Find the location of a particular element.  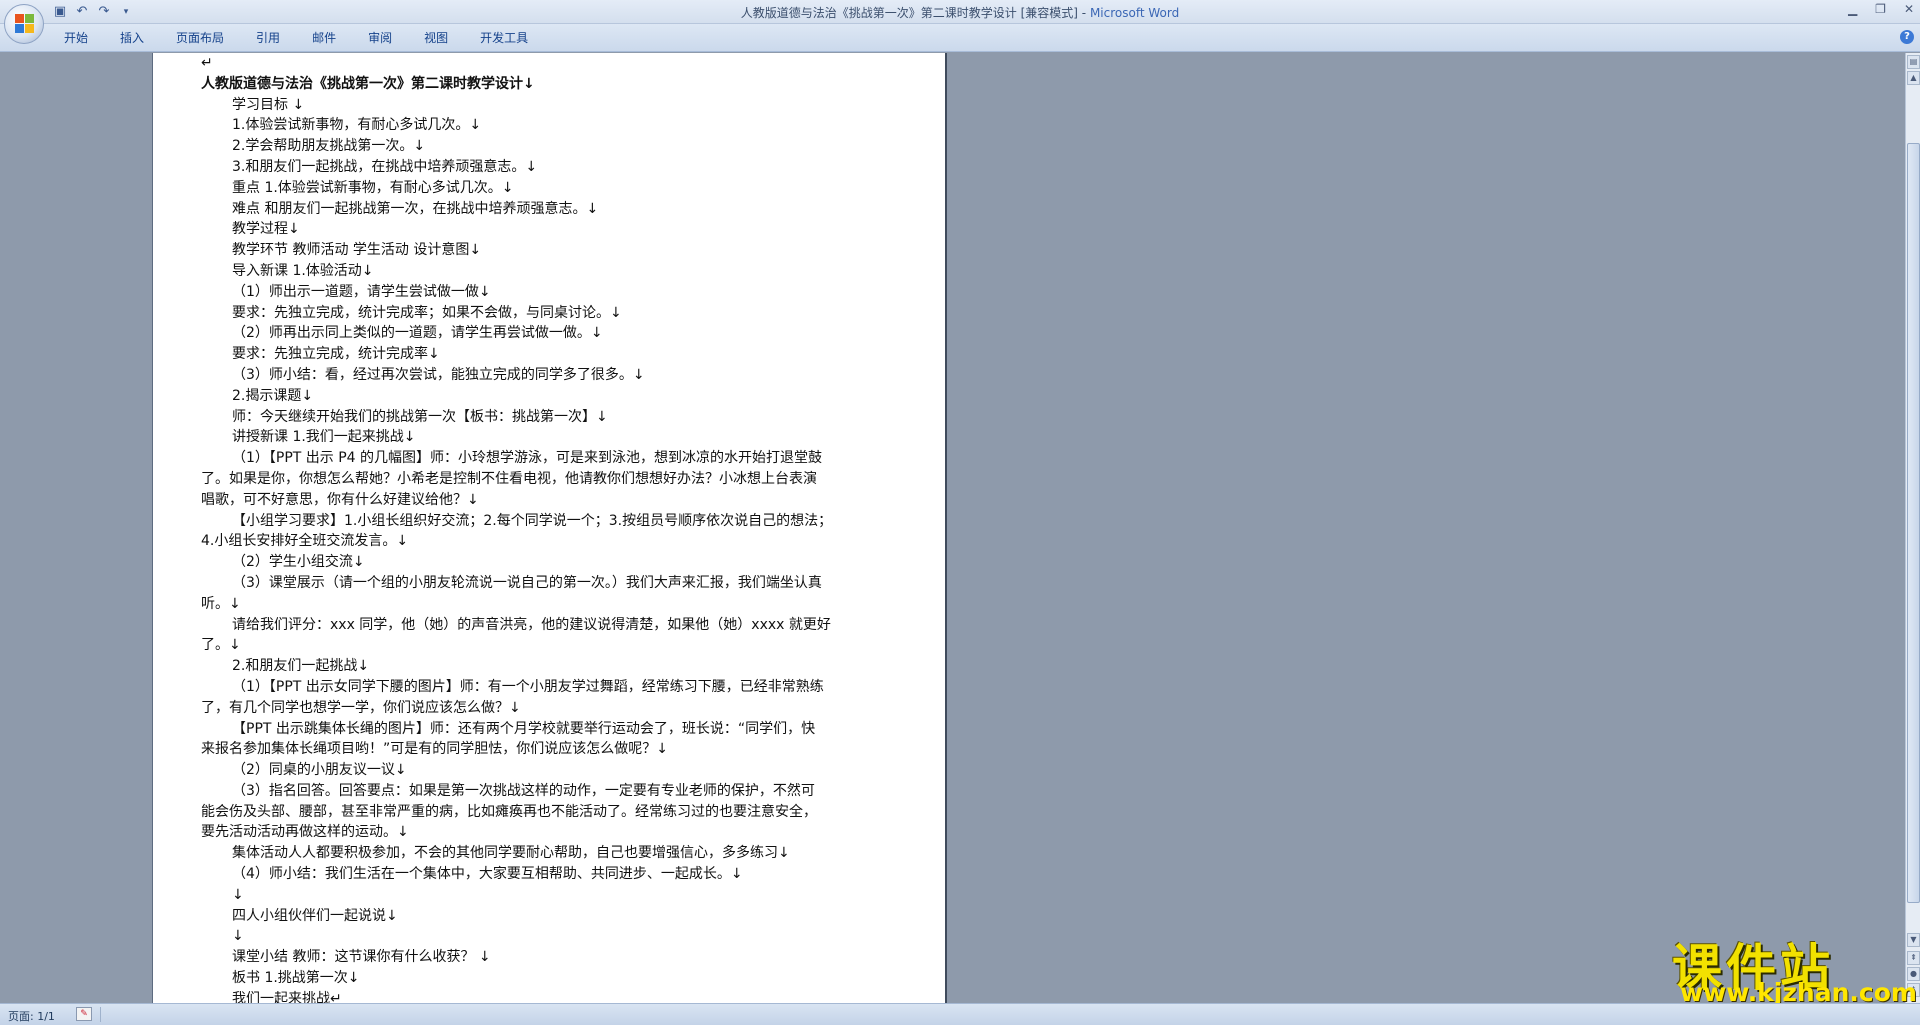

document-line: （2）同桌的小朋友议一议↓ is located at coordinates (551, 770).